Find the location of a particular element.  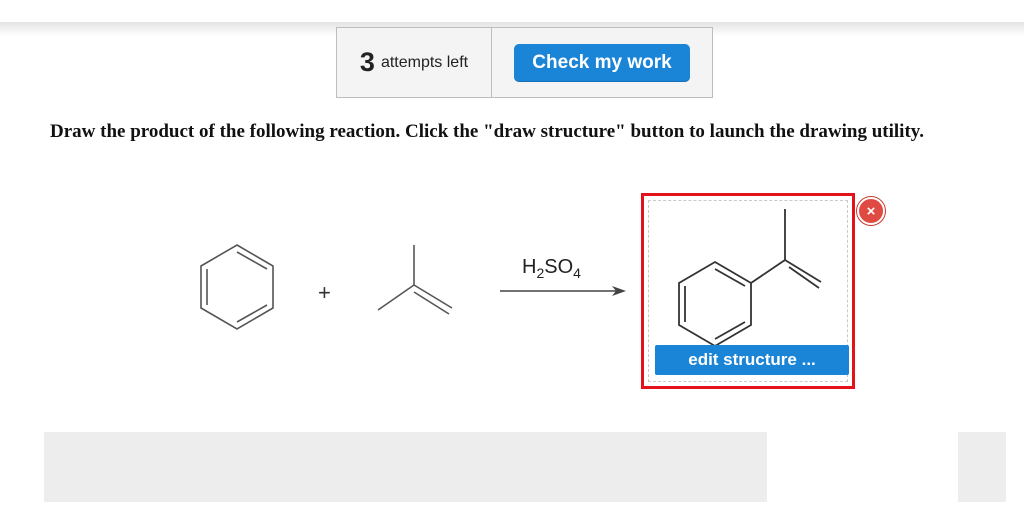

reagent-so: SO is located at coordinates (559, 267).